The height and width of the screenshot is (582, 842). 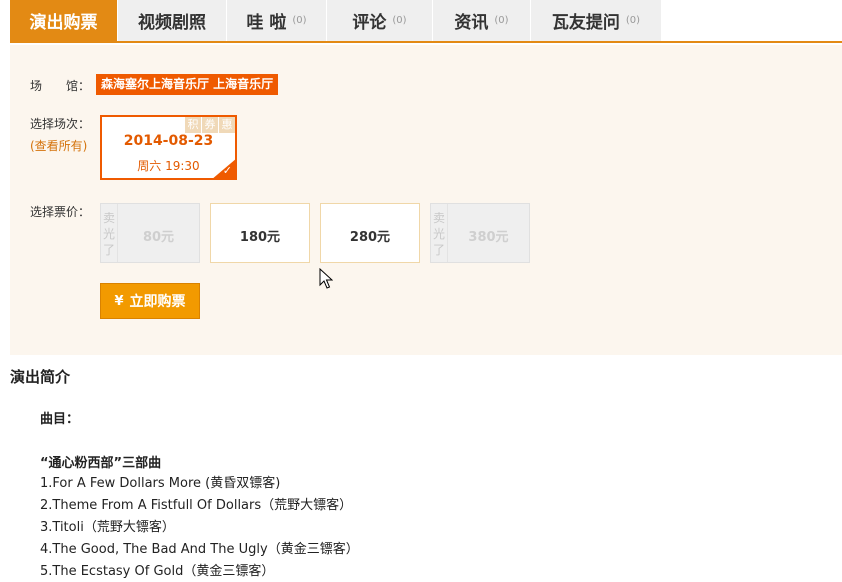 I want to click on buy-now-button: ¥ 立即购票, so click(x=150, y=301).